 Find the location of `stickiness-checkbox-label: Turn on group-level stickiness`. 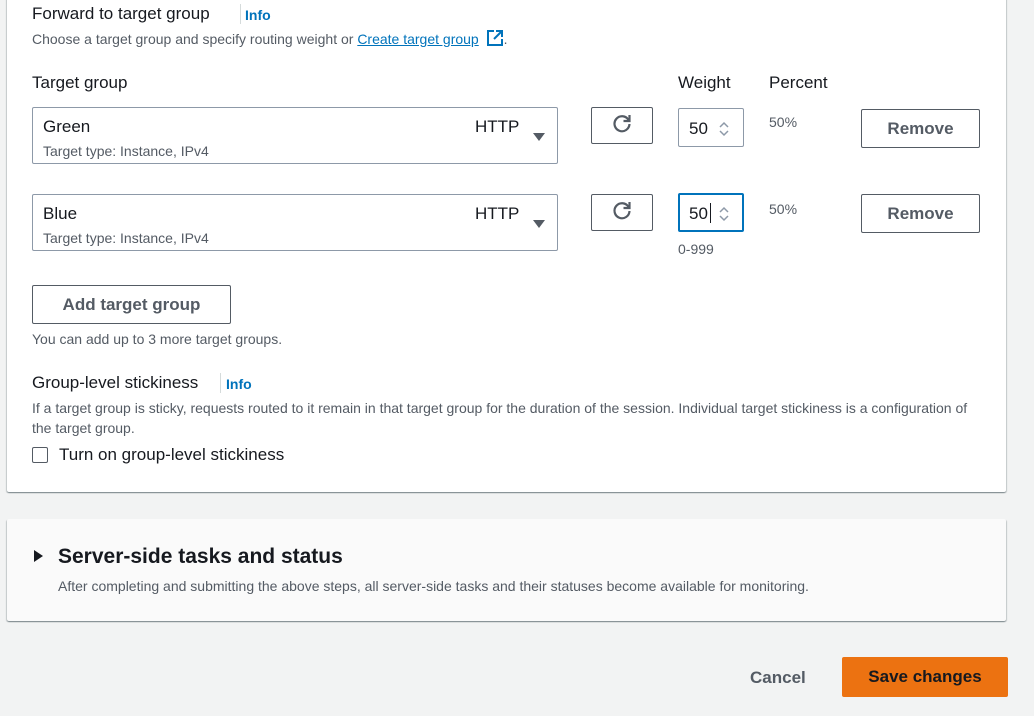

stickiness-checkbox-label: Turn on group-level stickiness is located at coordinates (171, 455).